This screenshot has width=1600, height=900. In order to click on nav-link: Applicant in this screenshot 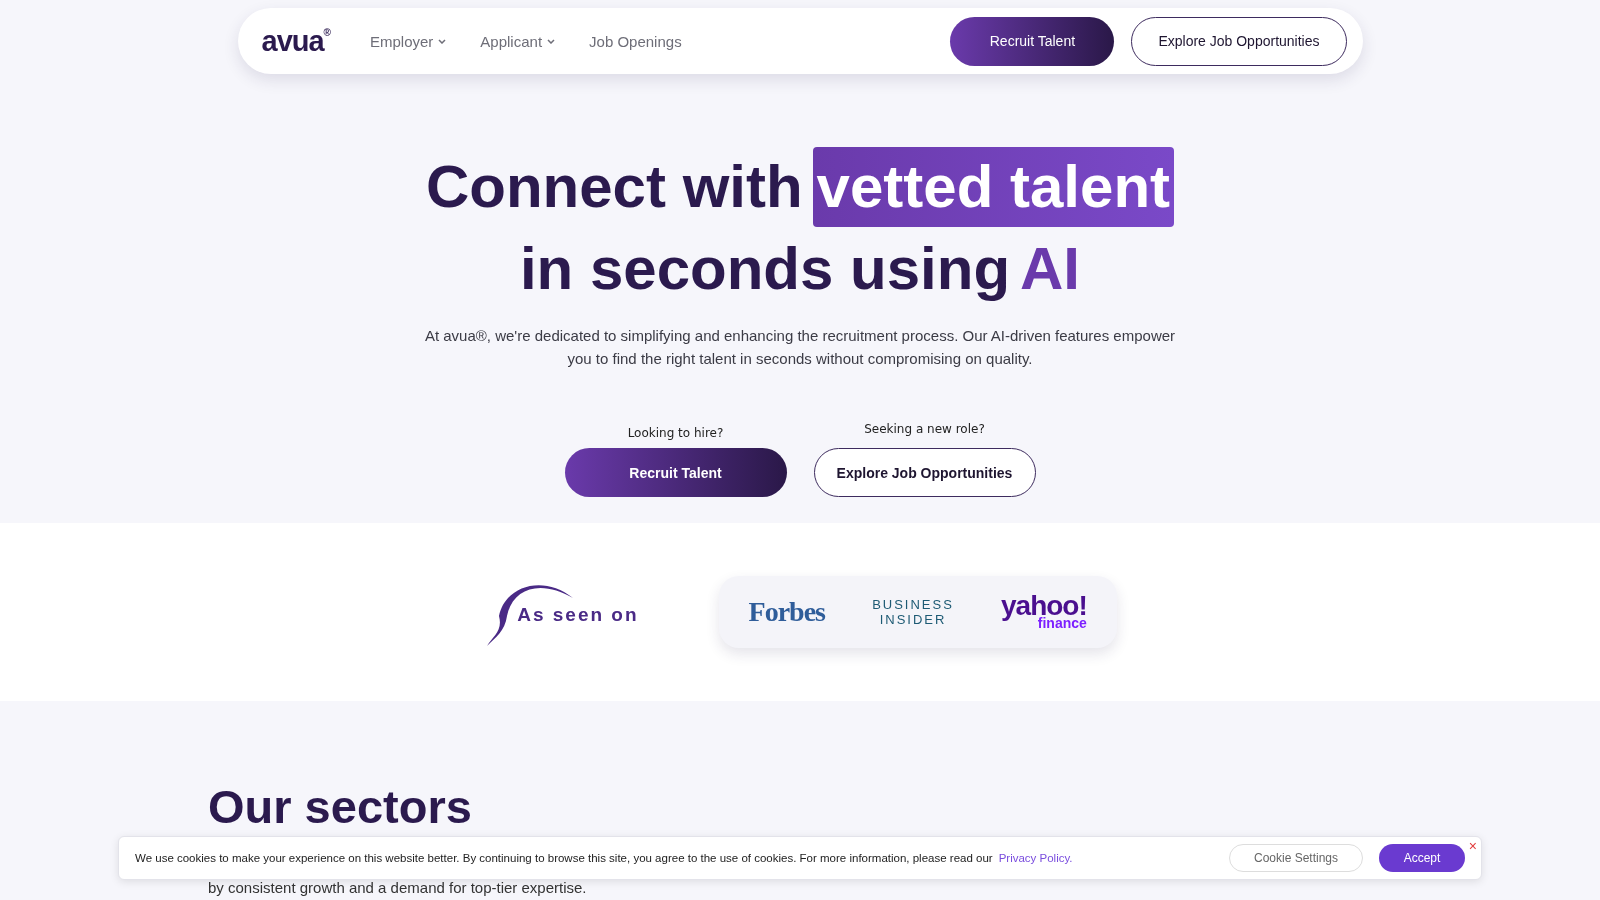, I will do `click(518, 41)`.